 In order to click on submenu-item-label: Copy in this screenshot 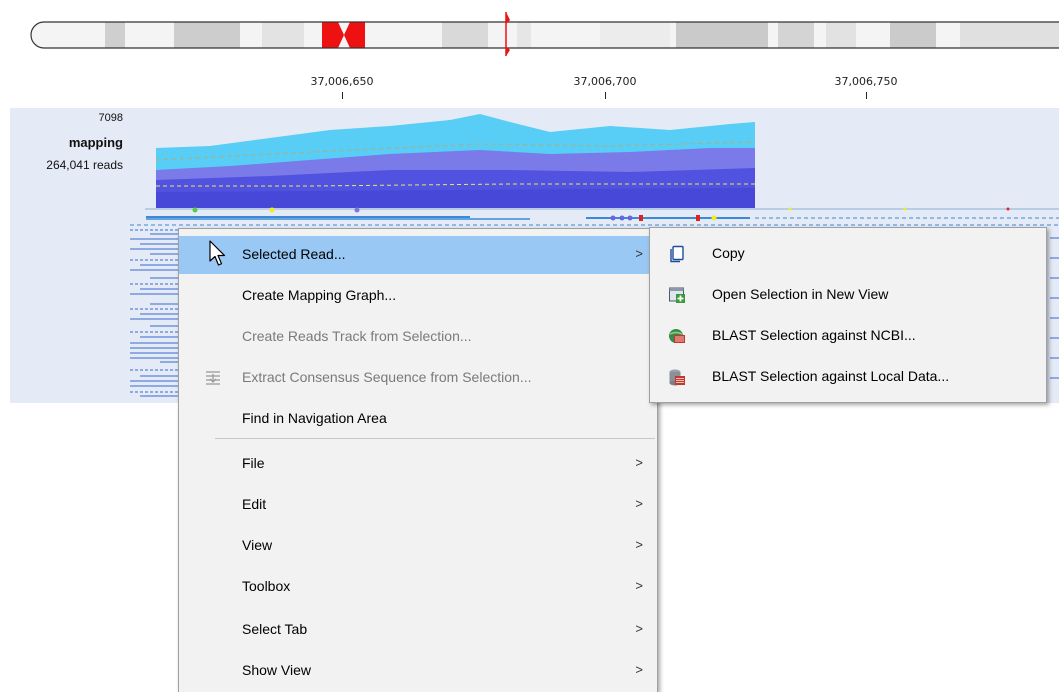, I will do `click(728, 253)`.